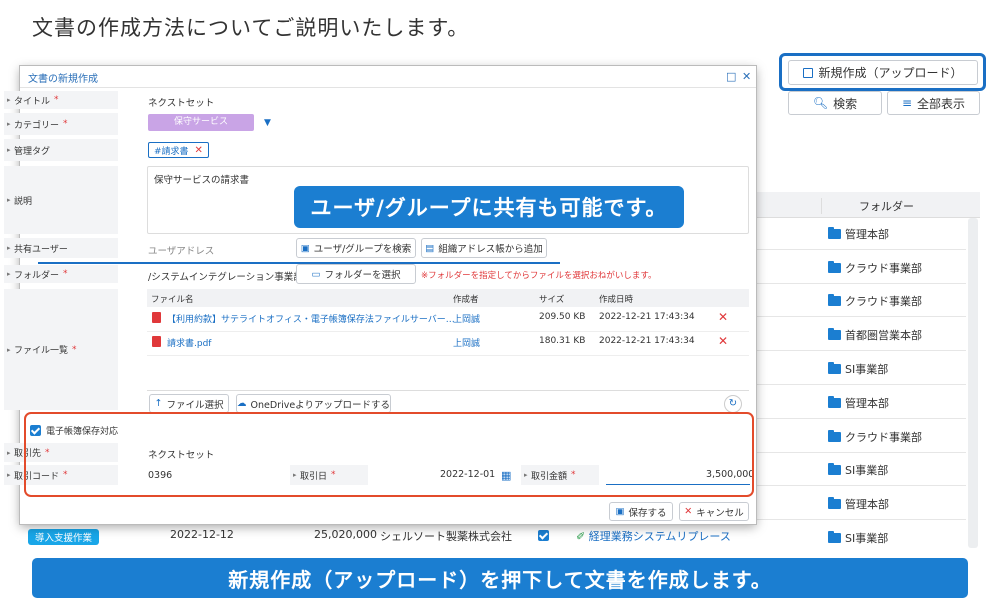 Image resolution: width=1000 pixels, height=613 pixels. I want to click on tag-label: 管理タグ, so click(61, 150).